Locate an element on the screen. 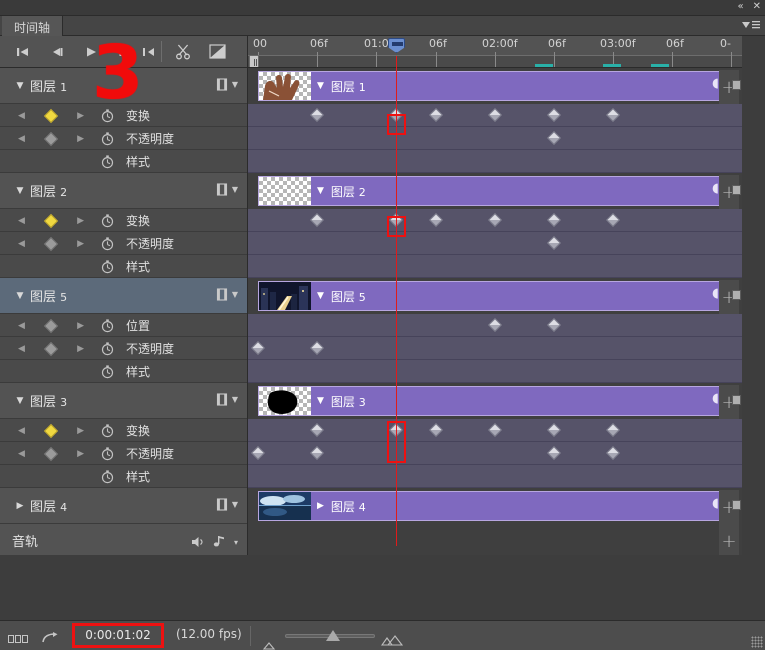 The width and height of the screenshot is (765, 650). keyframe-lane-位置 is located at coordinates (495, 325).